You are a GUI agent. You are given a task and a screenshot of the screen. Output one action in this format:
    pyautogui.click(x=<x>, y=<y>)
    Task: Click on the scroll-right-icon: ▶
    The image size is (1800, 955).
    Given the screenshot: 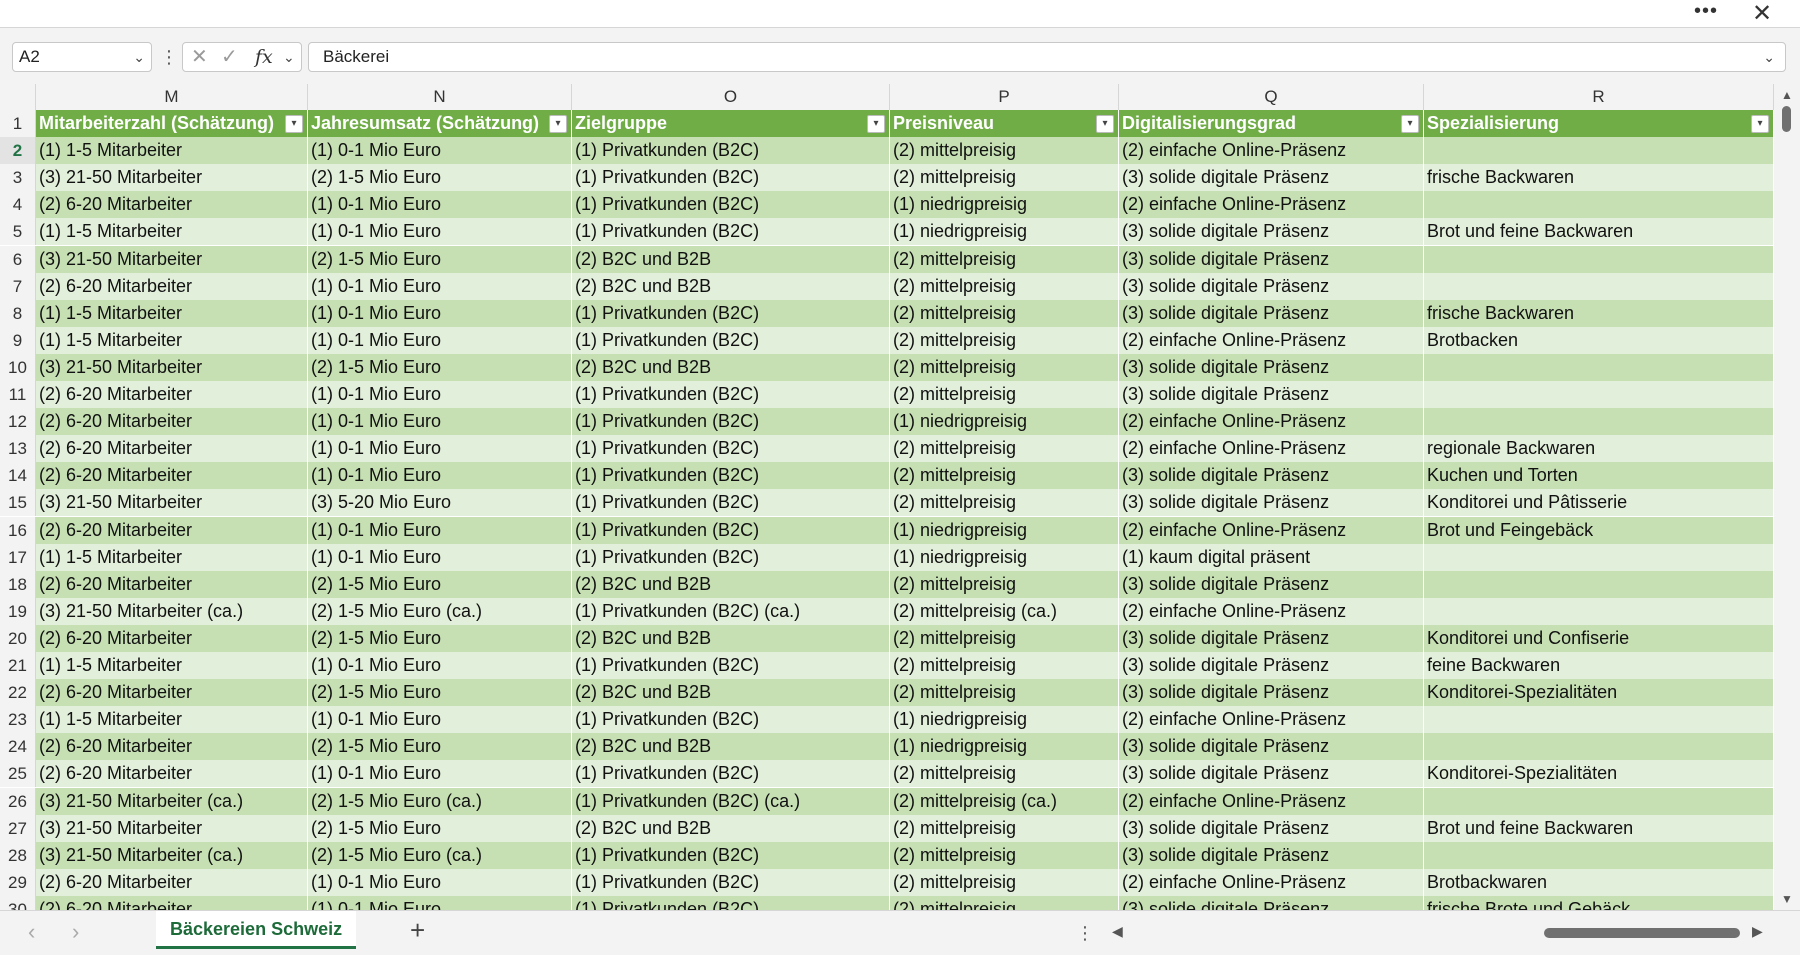 What is the action you would take?
    pyautogui.click(x=1757, y=931)
    